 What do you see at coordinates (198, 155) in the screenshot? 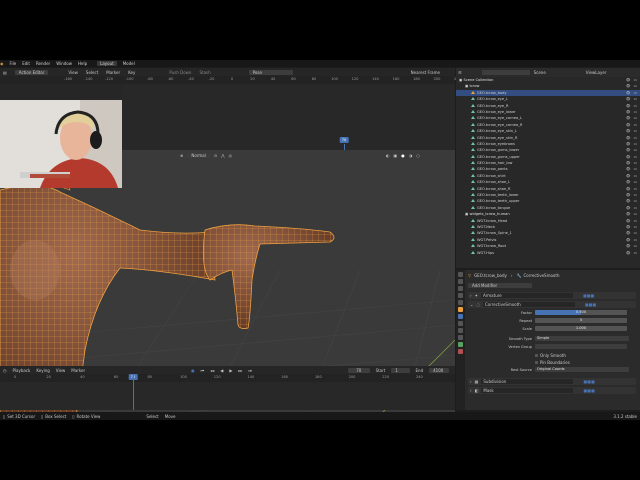
I see `shading-normal-select: Normal` at bounding box center [198, 155].